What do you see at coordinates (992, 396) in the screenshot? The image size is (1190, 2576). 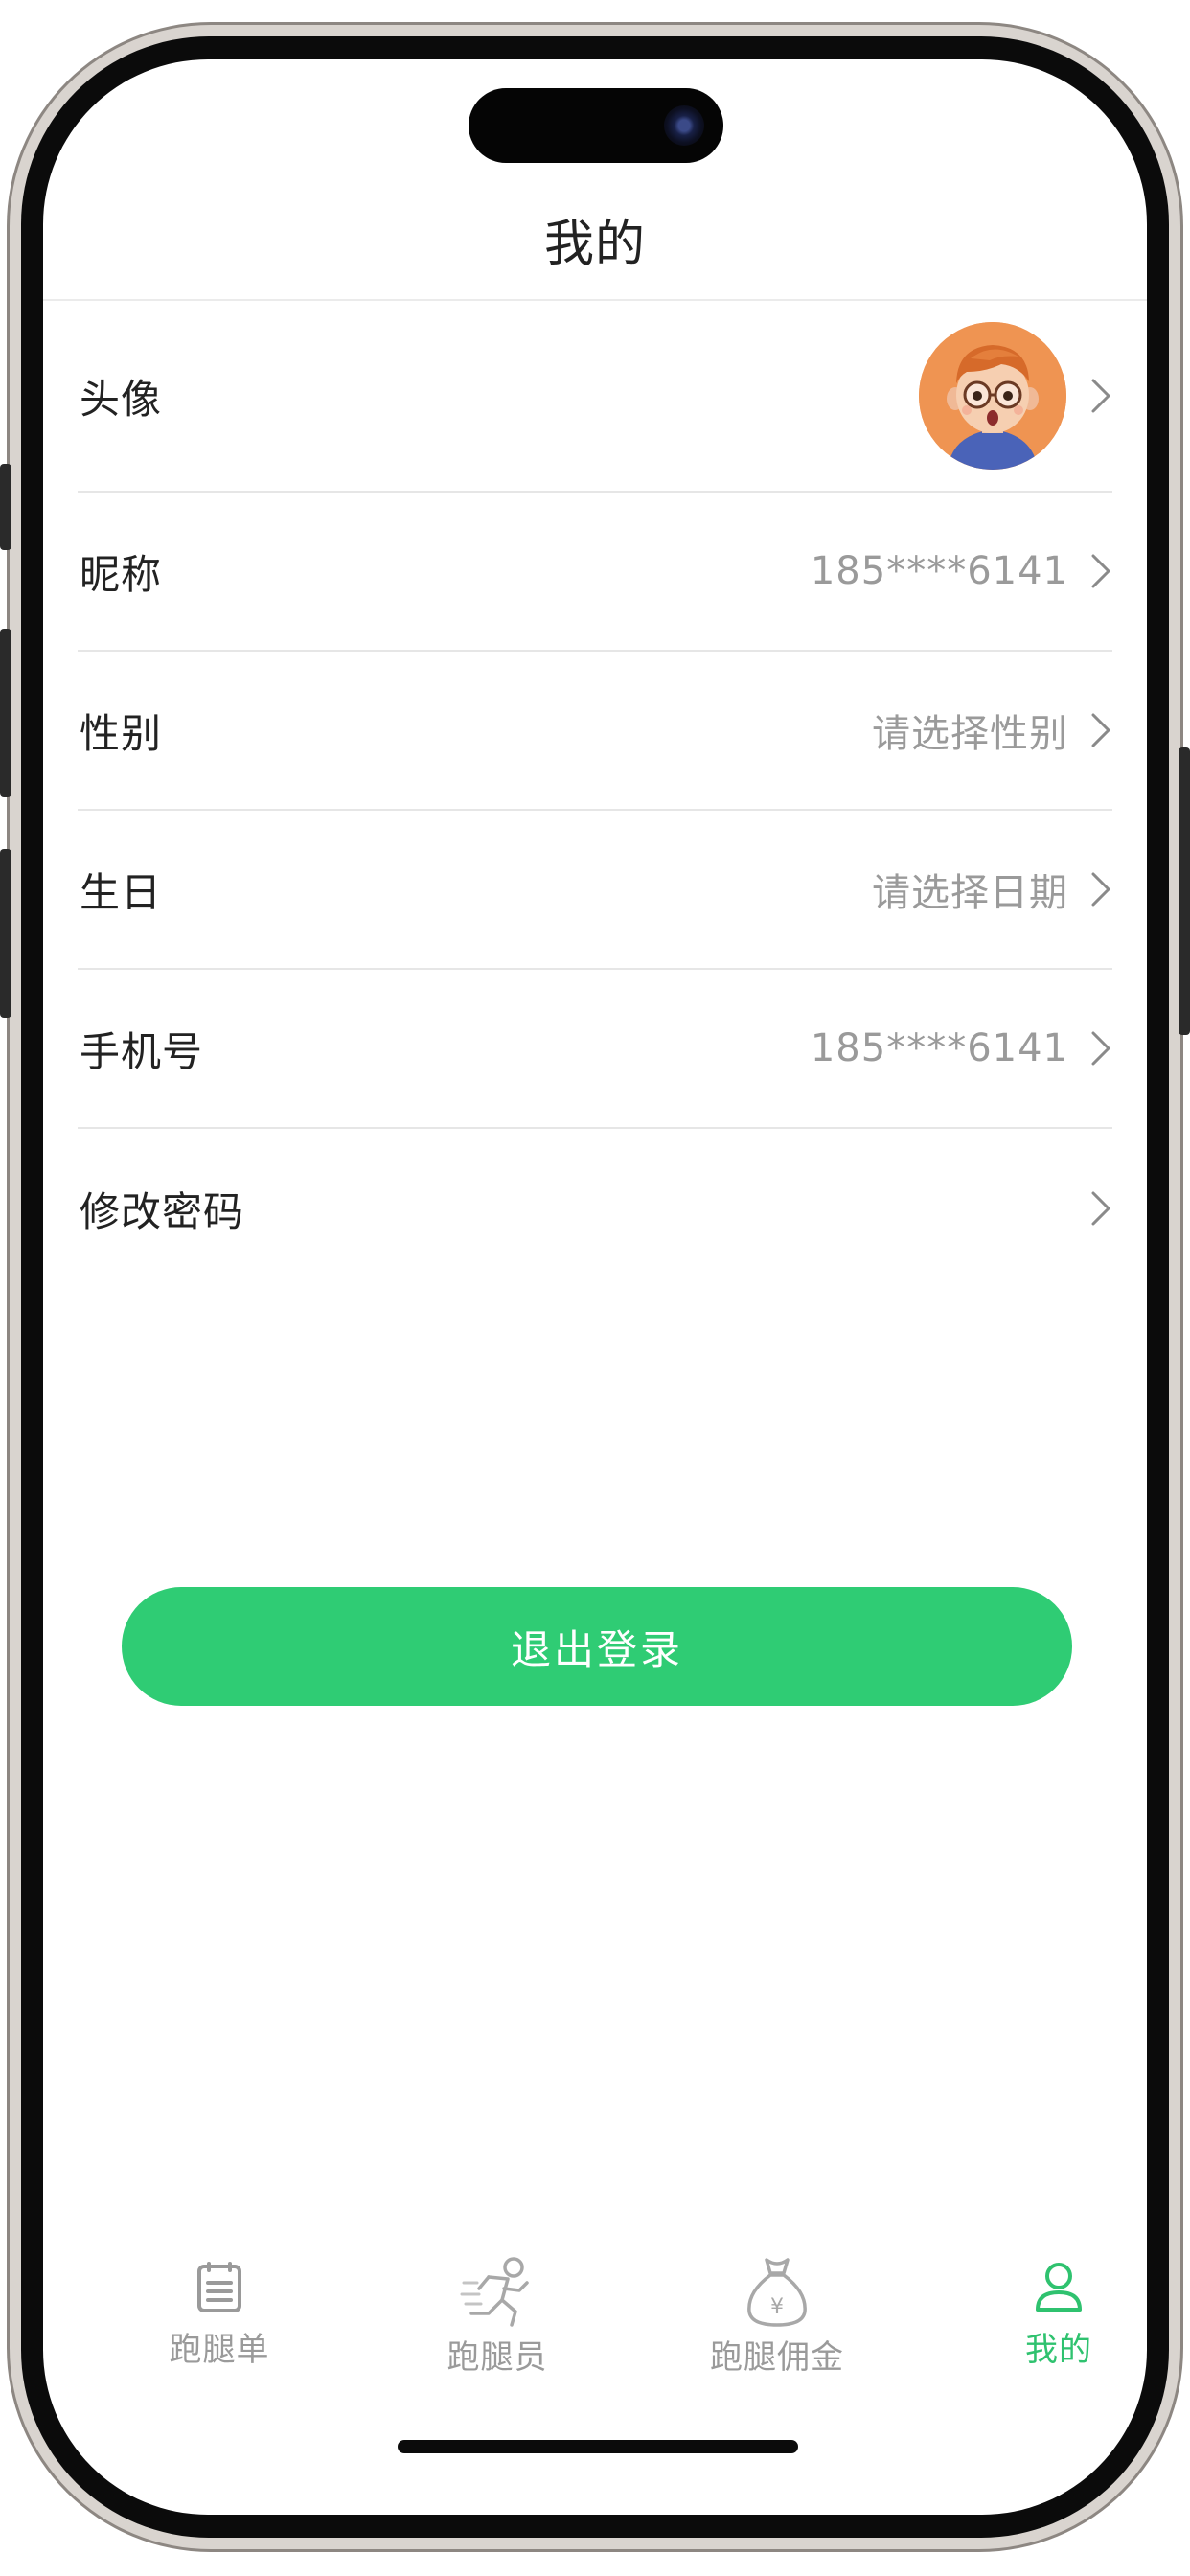 I see `avatar` at bounding box center [992, 396].